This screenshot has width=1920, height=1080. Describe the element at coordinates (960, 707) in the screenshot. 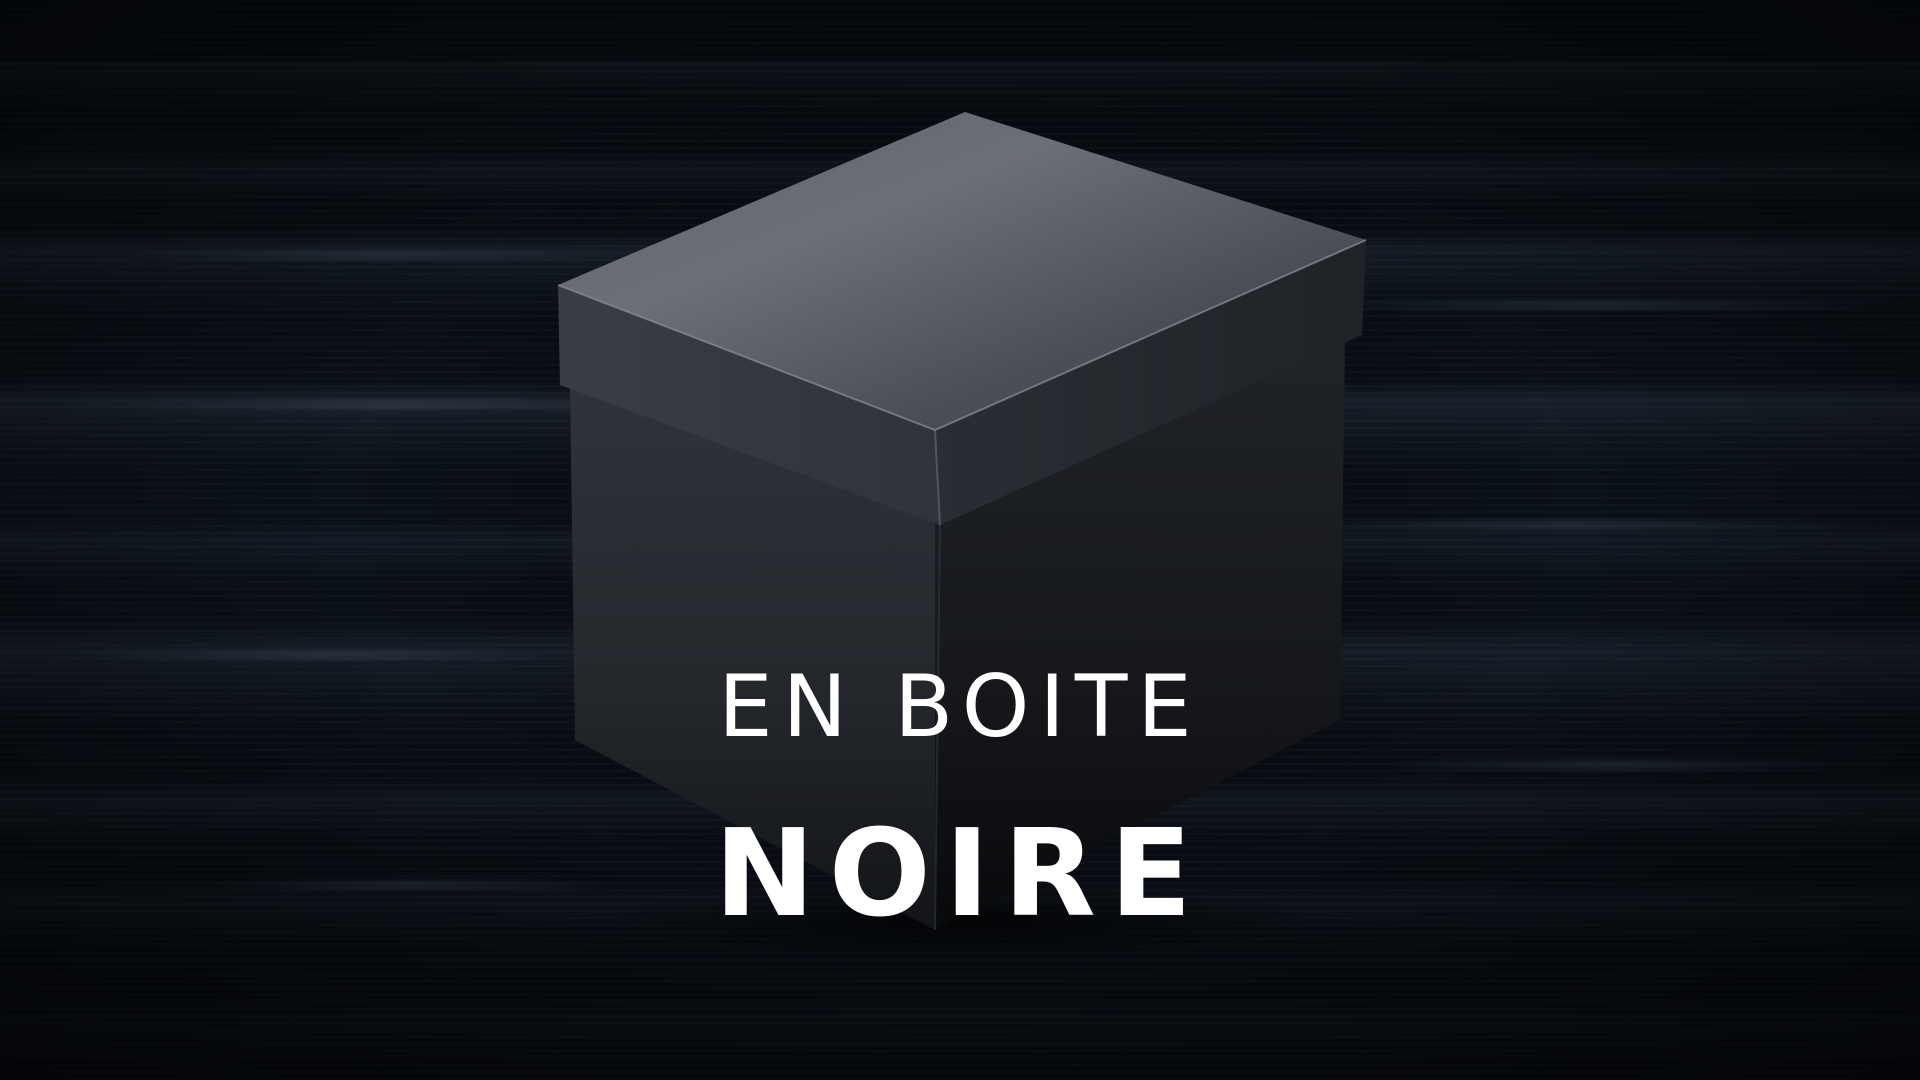

I see `title-line-1: EN BOITE` at that location.